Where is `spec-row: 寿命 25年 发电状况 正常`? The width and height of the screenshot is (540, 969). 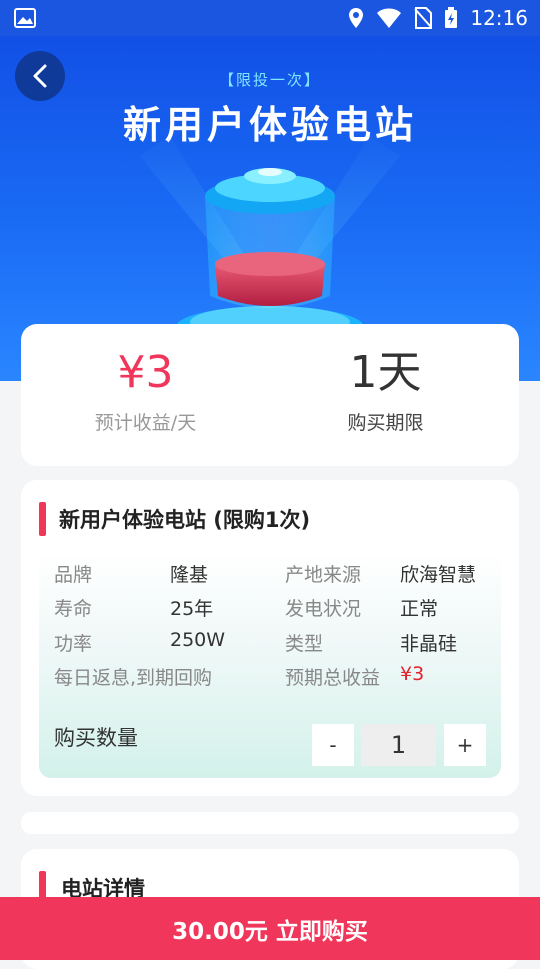 spec-row: 寿命 25年 发电状况 正常 is located at coordinates (270, 608).